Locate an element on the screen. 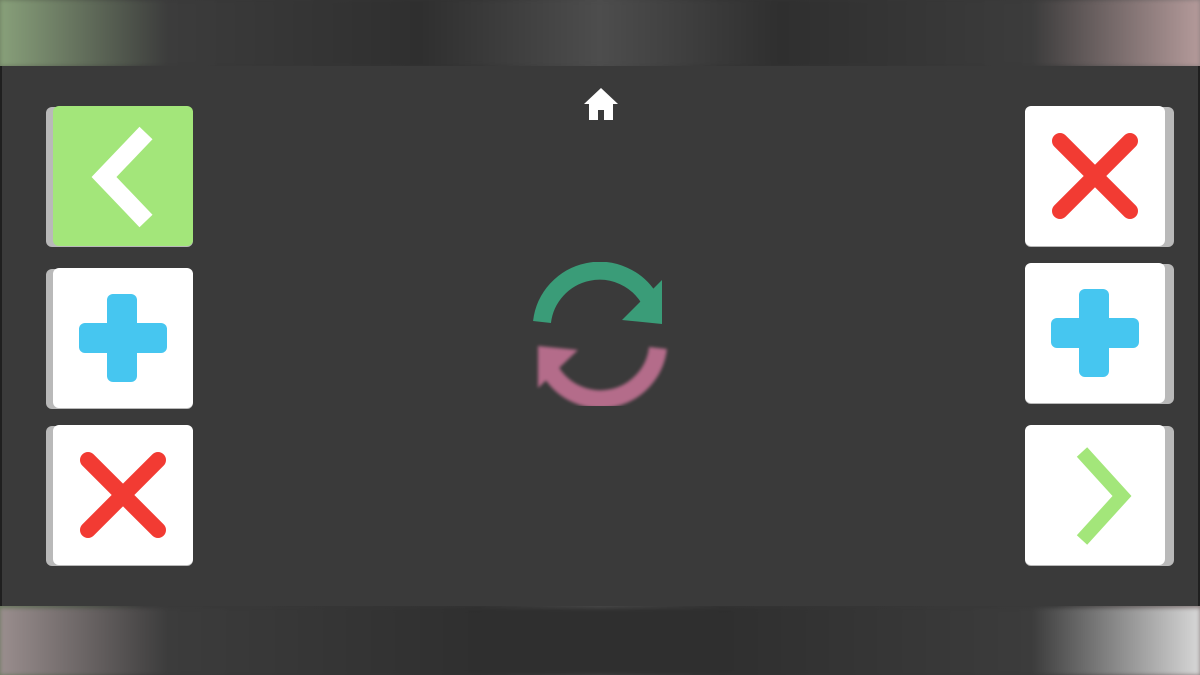  next-tile-button is located at coordinates (1099, 495).